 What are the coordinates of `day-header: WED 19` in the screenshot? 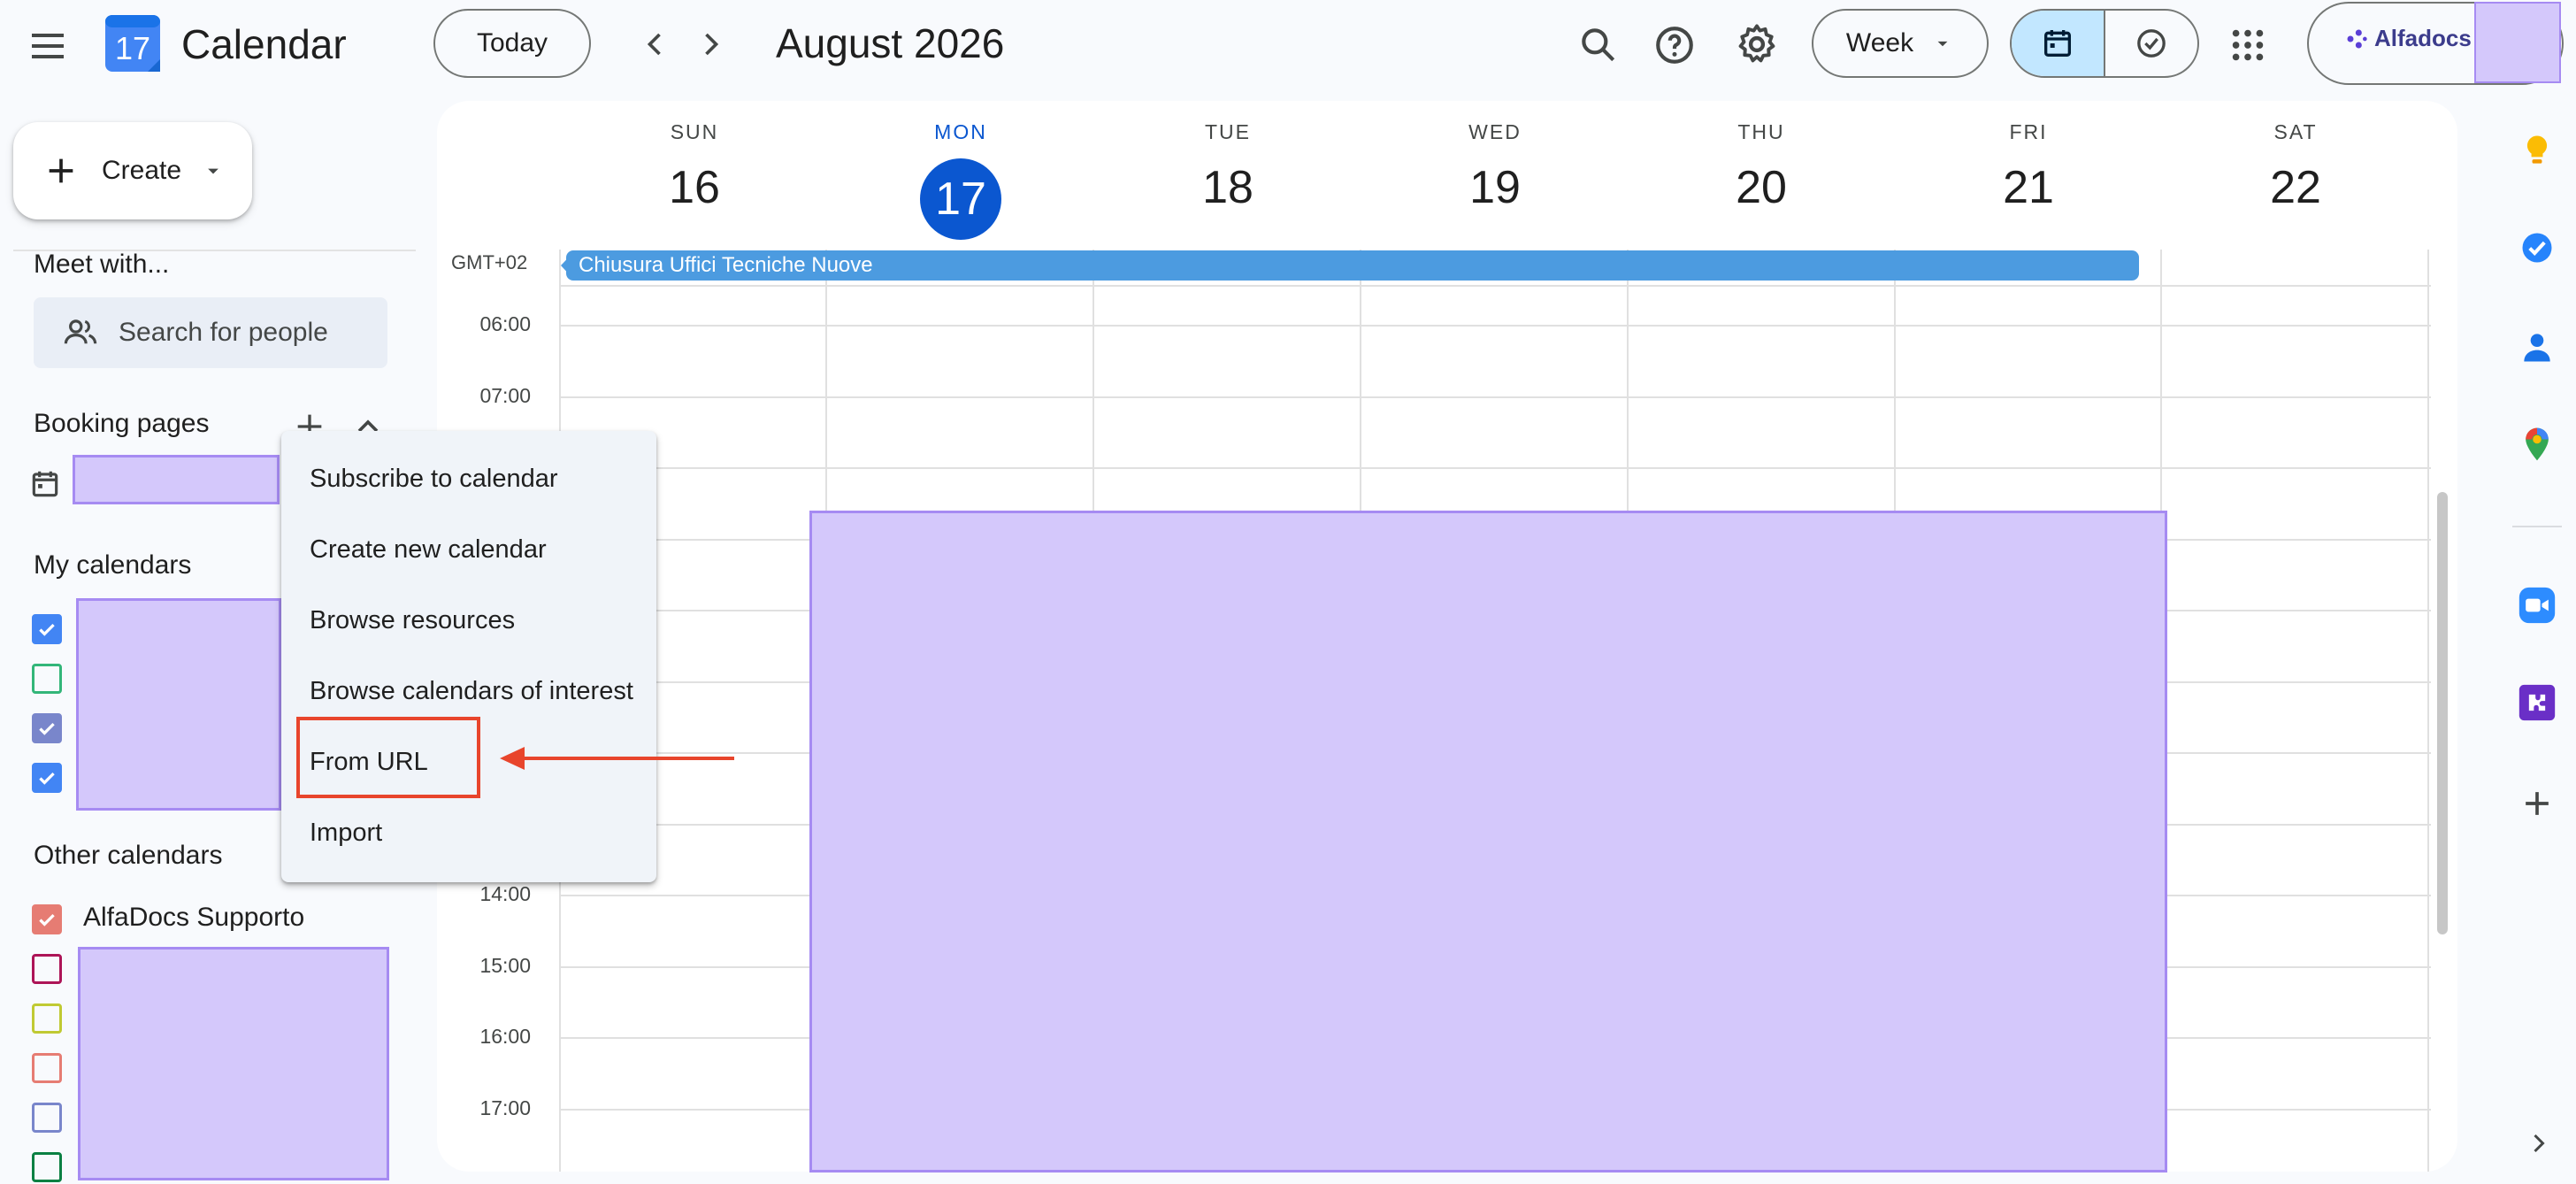 It's located at (1495, 167).